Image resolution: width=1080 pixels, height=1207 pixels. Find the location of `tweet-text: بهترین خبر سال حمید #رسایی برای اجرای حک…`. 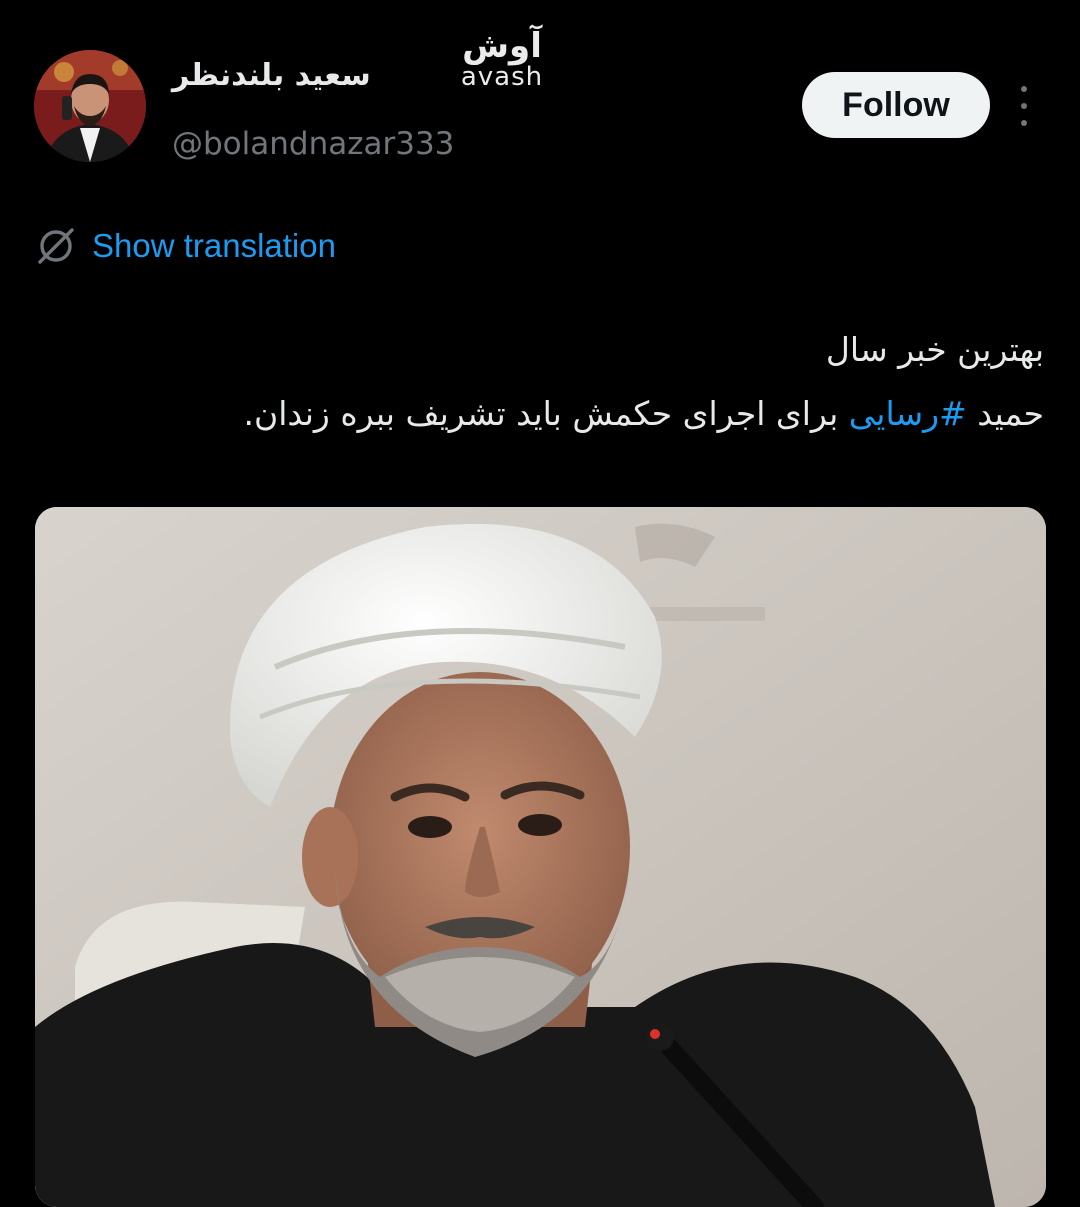

tweet-text: بهترین خبر سال حمید #رسایی برای اجرای حک… is located at coordinates (544, 382).